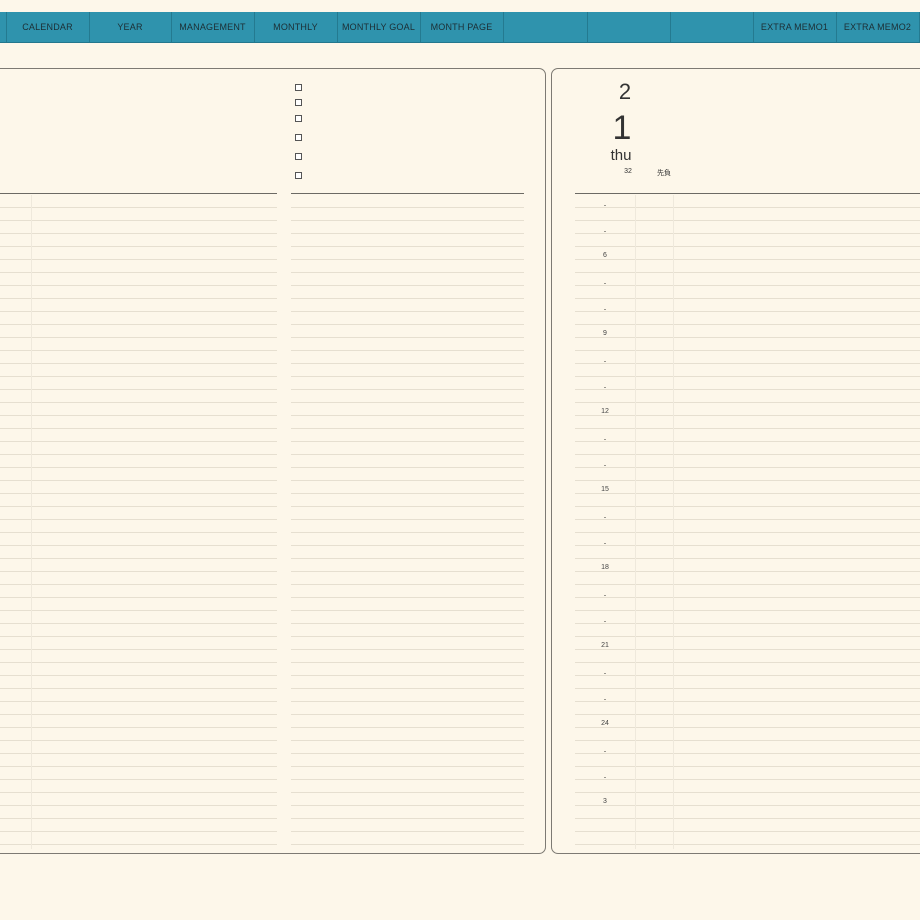 The width and height of the screenshot is (920, 920). What do you see at coordinates (795, 27) in the screenshot?
I see `tab-extra-memo1: EXTRA MEMO1` at bounding box center [795, 27].